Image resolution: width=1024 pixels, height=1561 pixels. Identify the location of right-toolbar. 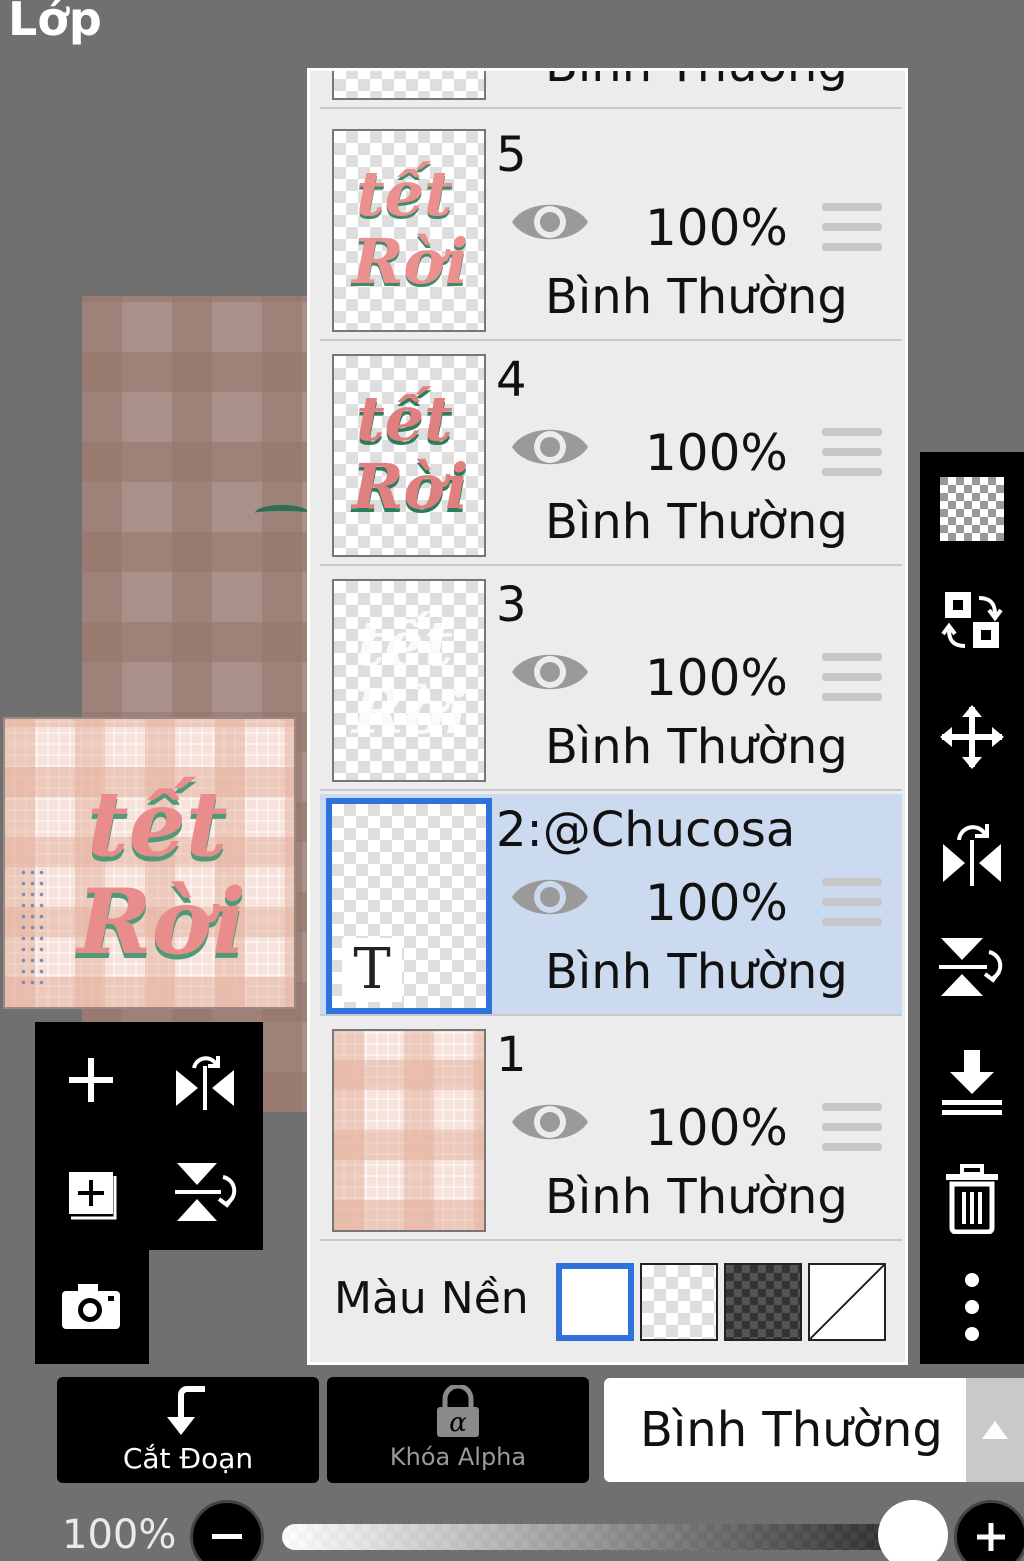
(972, 908).